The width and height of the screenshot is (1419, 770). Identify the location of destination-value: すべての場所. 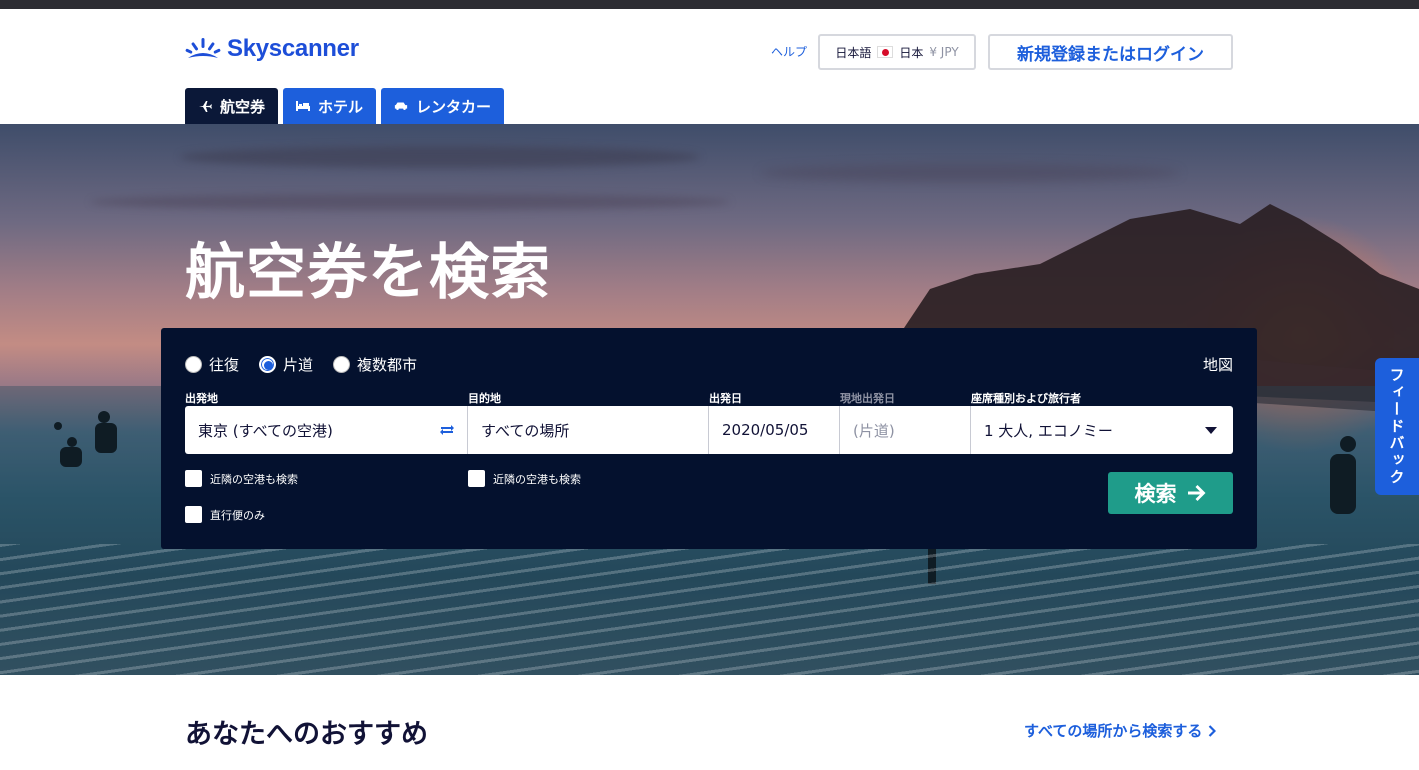
(525, 430).